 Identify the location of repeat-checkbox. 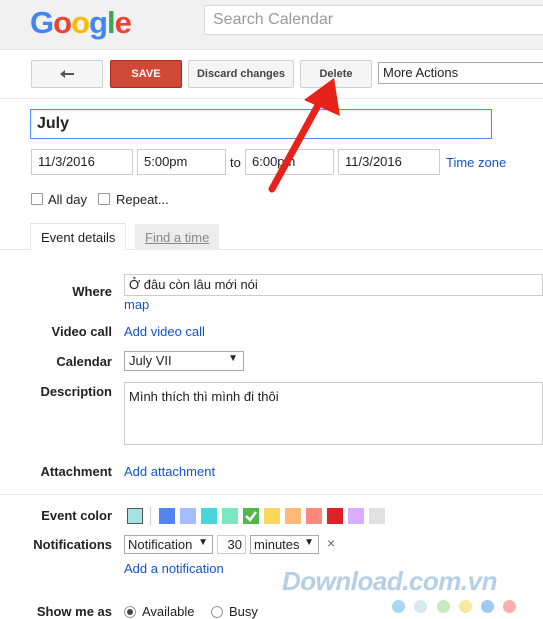
(104, 199).